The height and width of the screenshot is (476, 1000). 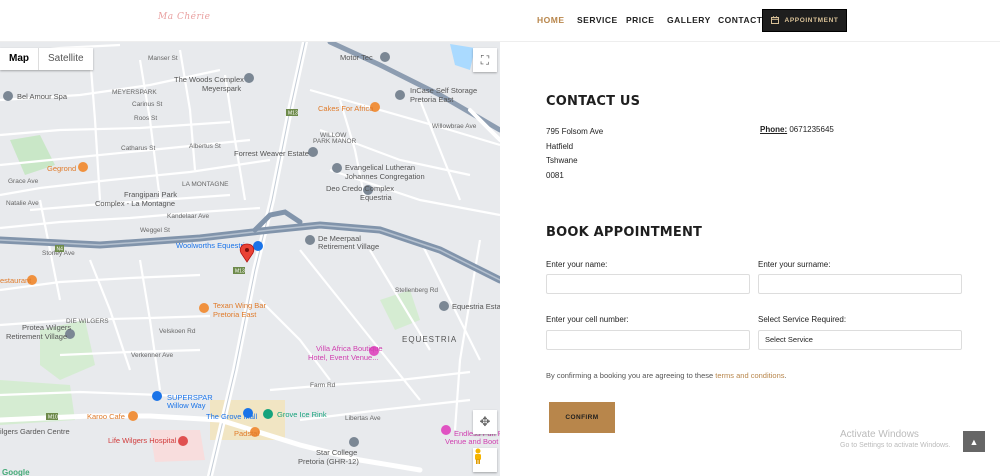 I want to click on svg-text: Carinus St, so click(x=147, y=104).